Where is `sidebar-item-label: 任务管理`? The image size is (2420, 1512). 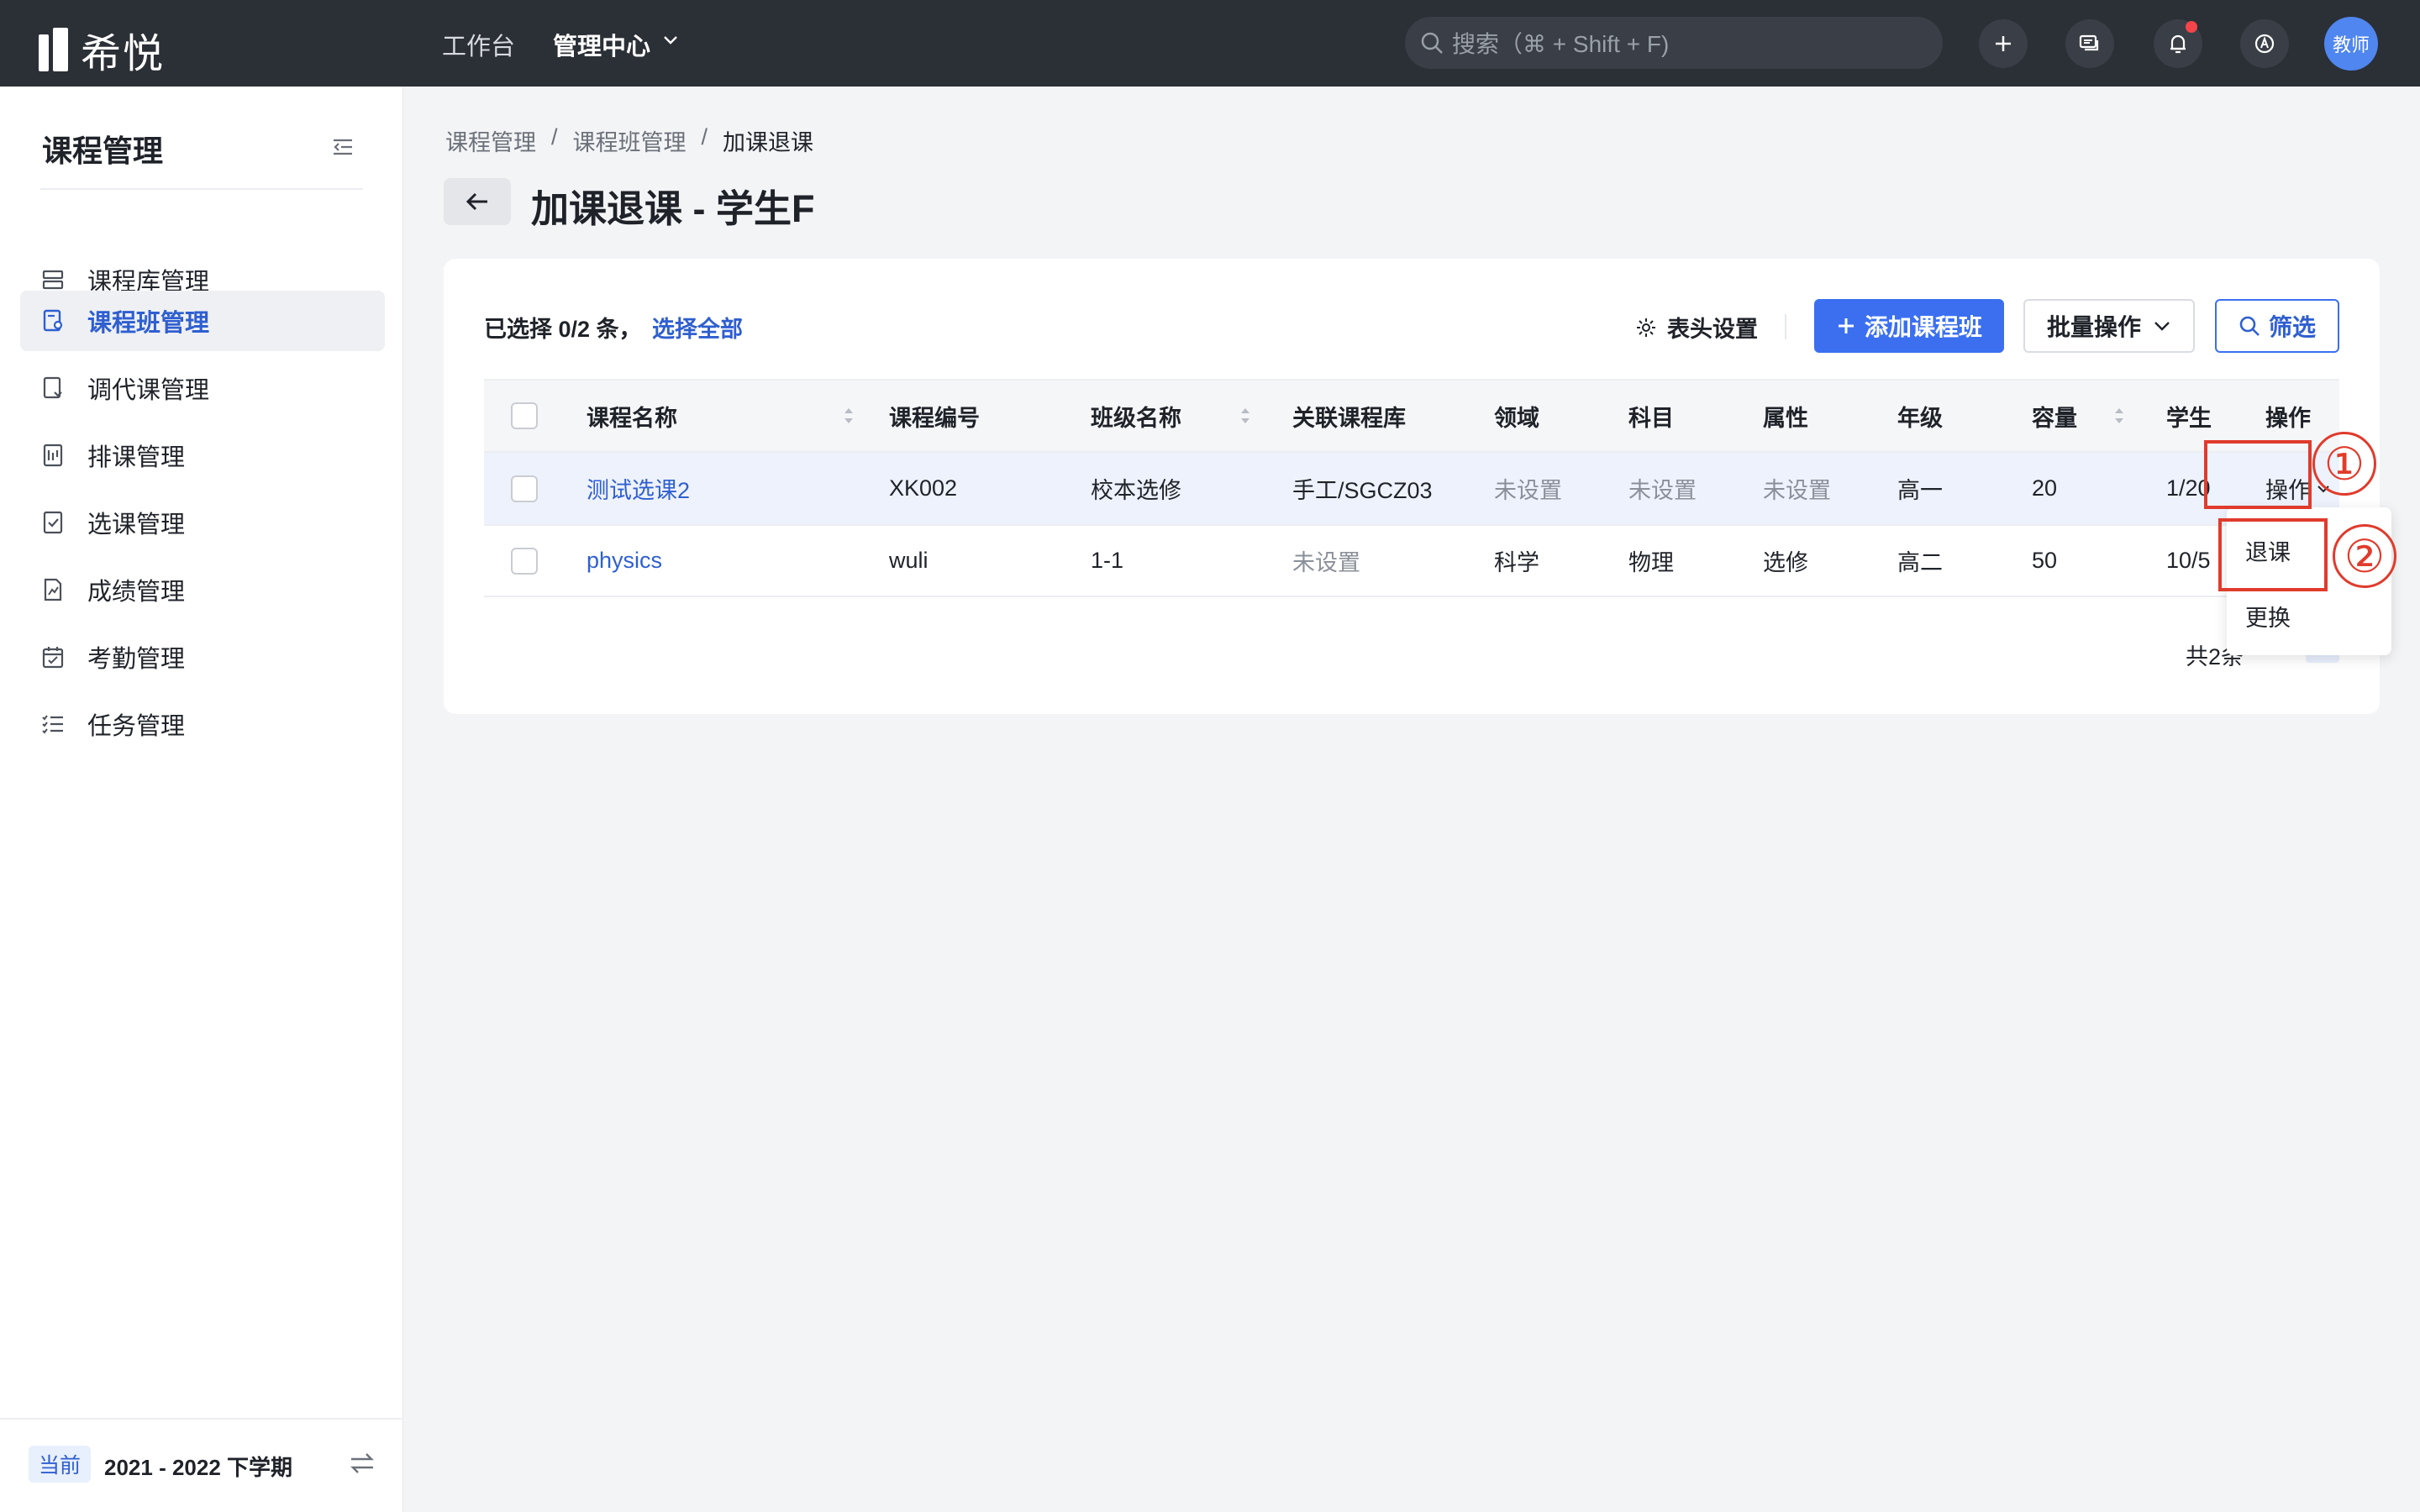
sidebar-item-label: 任务管理 is located at coordinates (136, 726).